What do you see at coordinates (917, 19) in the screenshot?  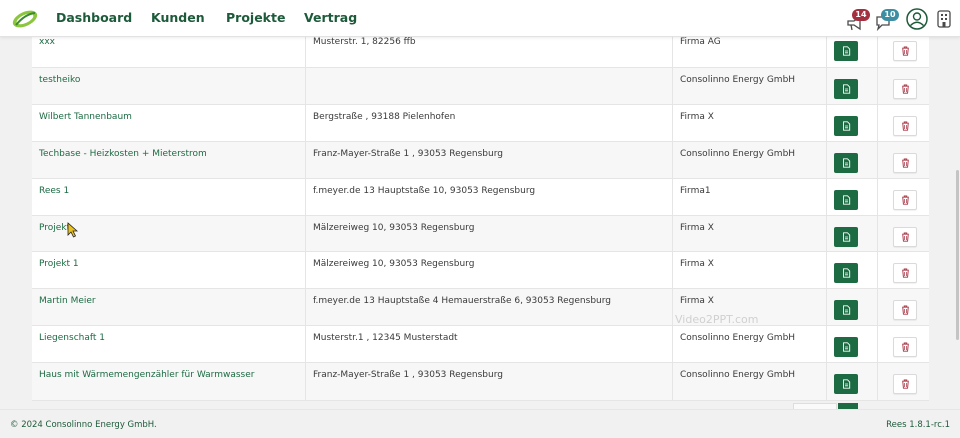 I see `user-account-icon` at bounding box center [917, 19].